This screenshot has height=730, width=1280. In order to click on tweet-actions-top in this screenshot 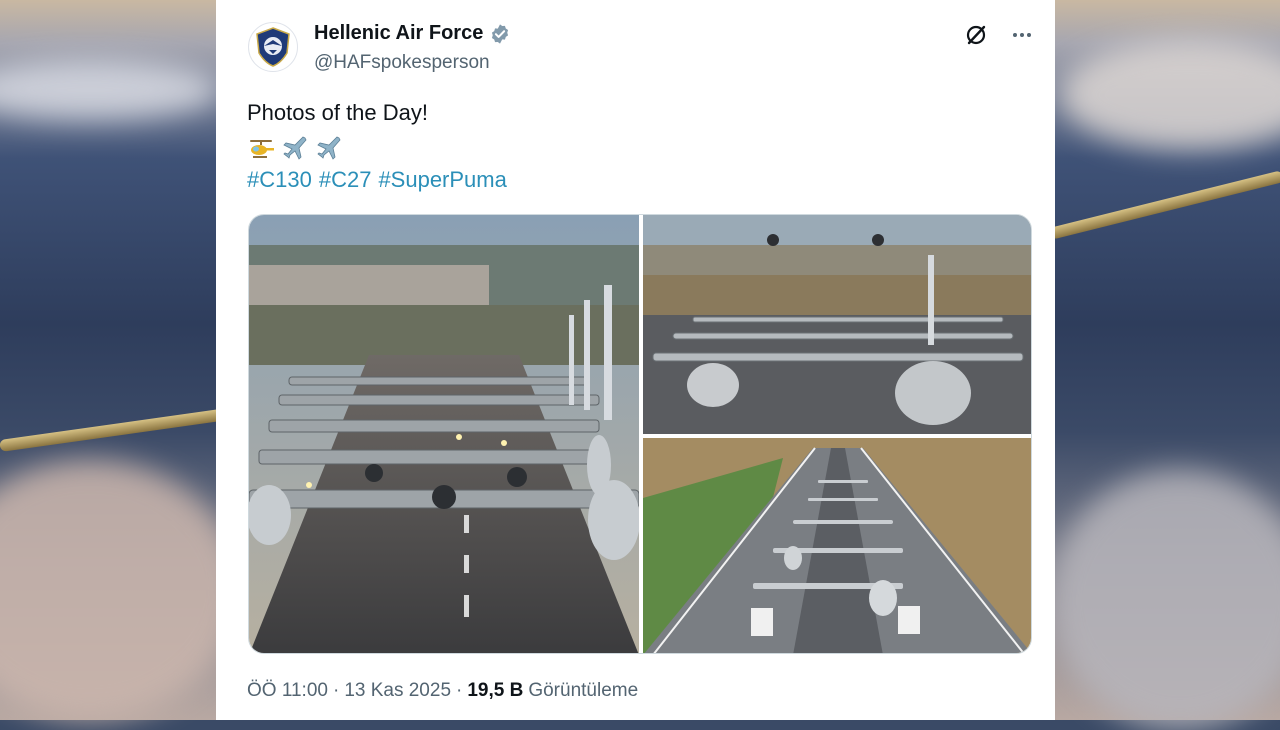, I will do `click(999, 35)`.